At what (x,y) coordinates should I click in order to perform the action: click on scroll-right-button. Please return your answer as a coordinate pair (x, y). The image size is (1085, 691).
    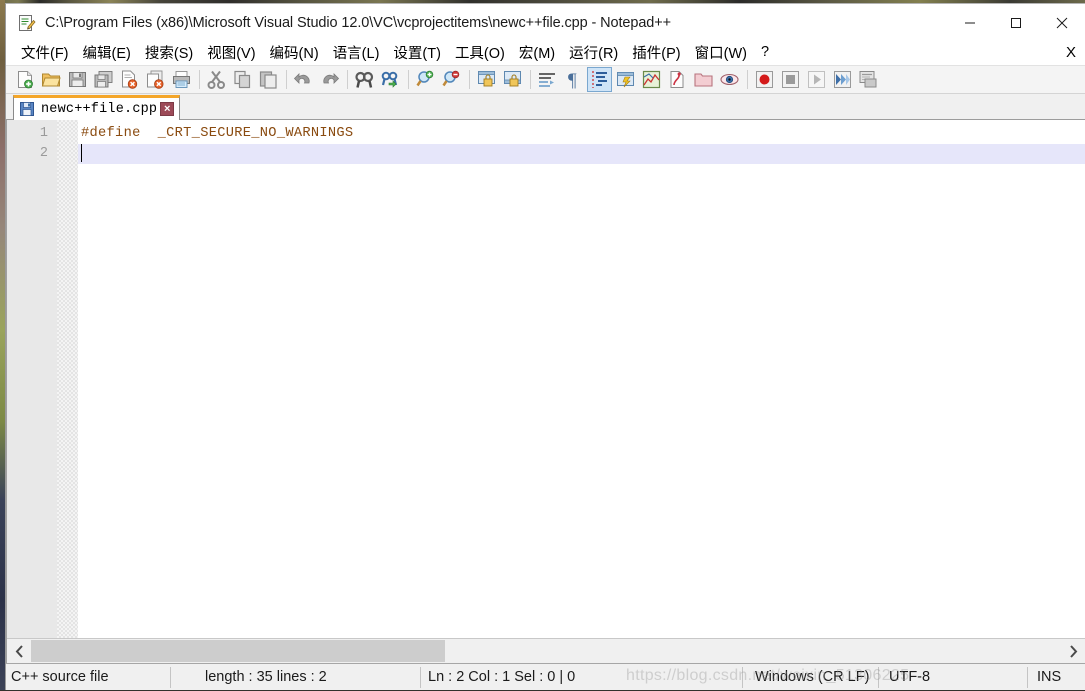
    Looking at the image, I should click on (1073, 651).